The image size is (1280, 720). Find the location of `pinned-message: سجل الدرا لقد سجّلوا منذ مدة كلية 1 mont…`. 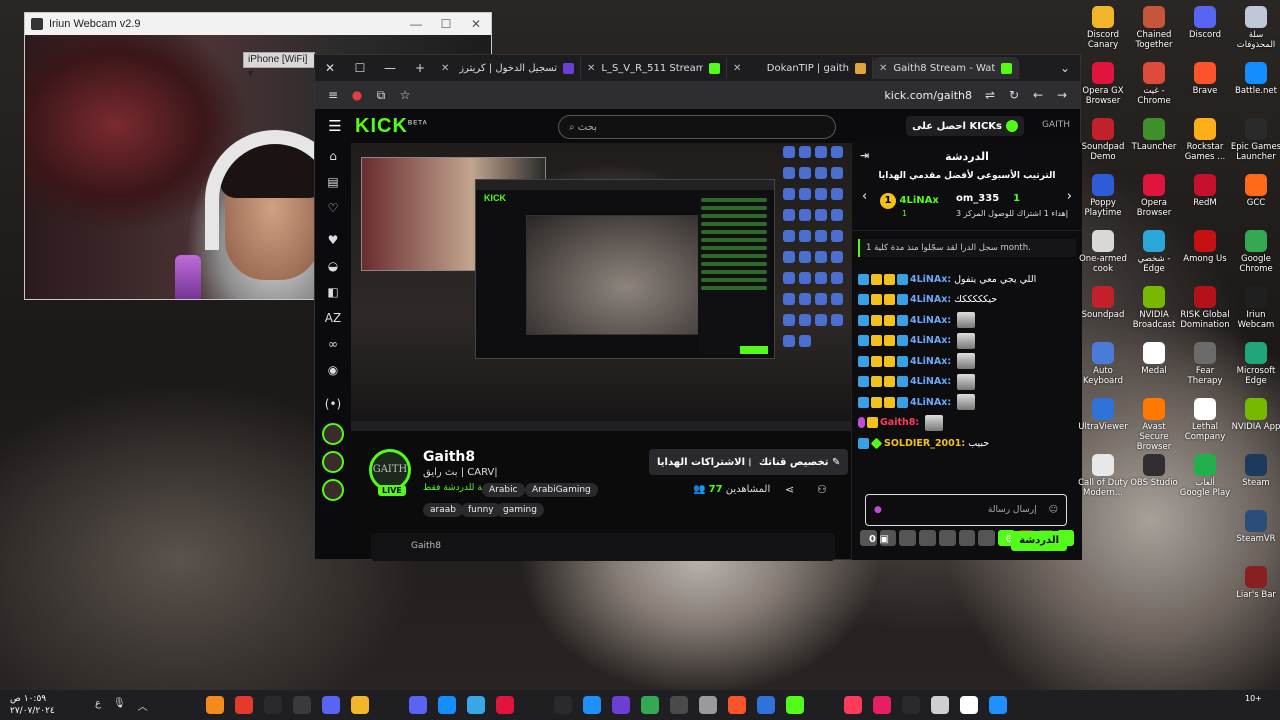

pinned-message: سجل الدرا لقد سجّلوا منذ مدة كلية 1 mont… is located at coordinates (967, 248).